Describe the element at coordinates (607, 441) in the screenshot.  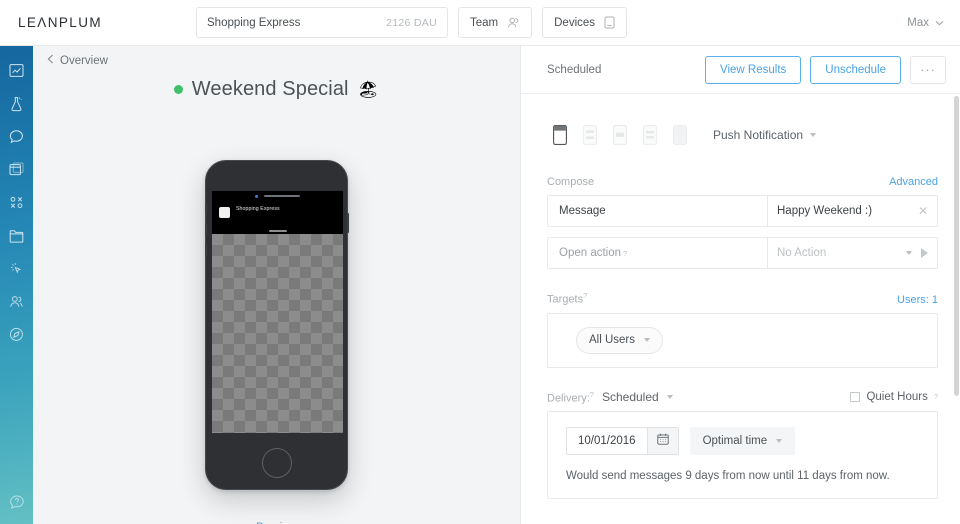
I see `date-input: 10/01/2016` at that location.